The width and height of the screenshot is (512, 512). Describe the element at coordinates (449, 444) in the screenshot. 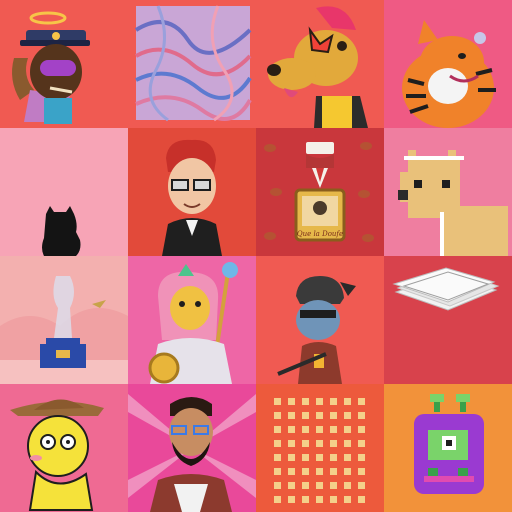

I see `pixel-alien-creature` at that location.